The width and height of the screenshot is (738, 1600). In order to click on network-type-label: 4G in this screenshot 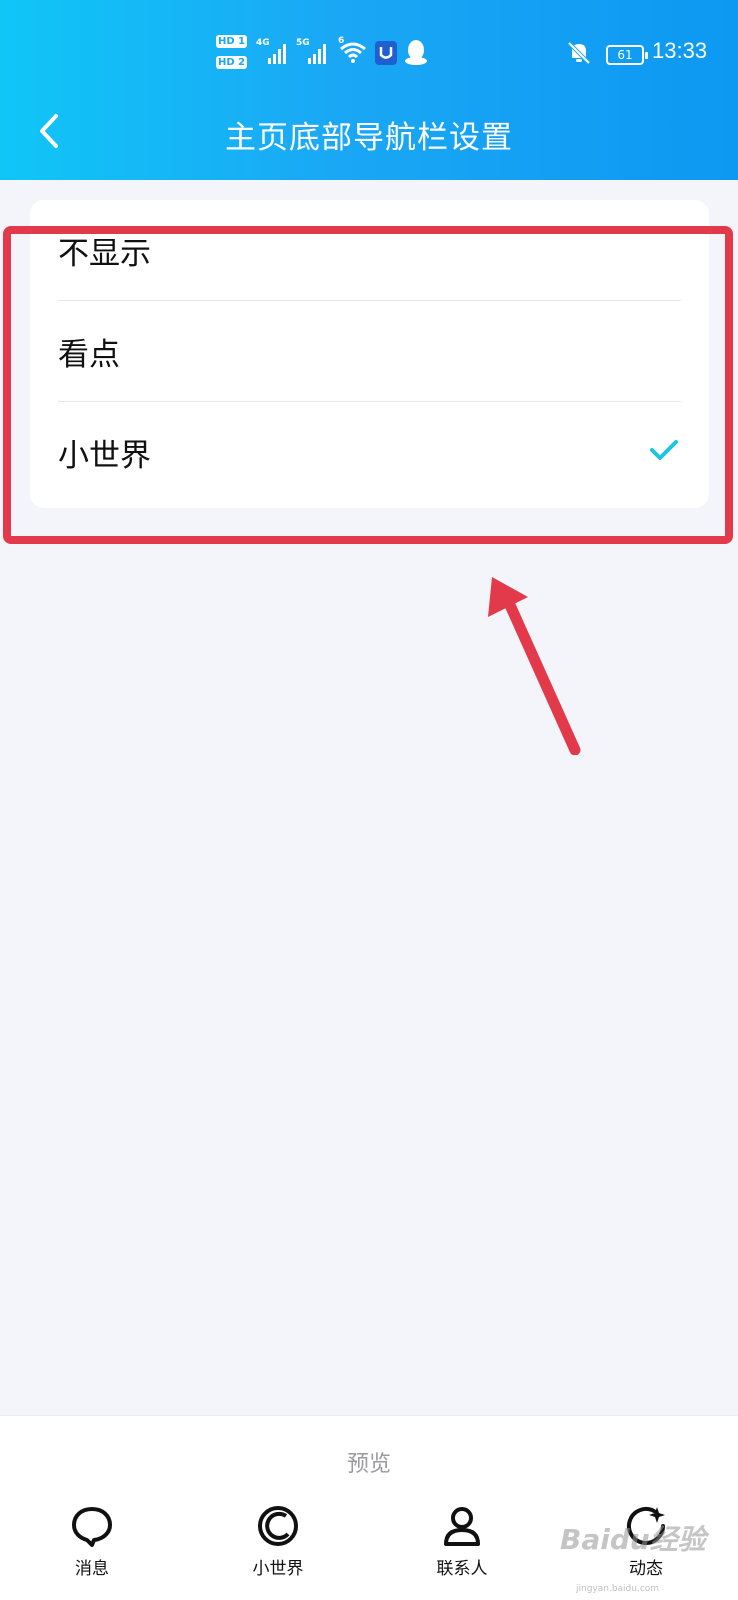, I will do `click(263, 43)`.